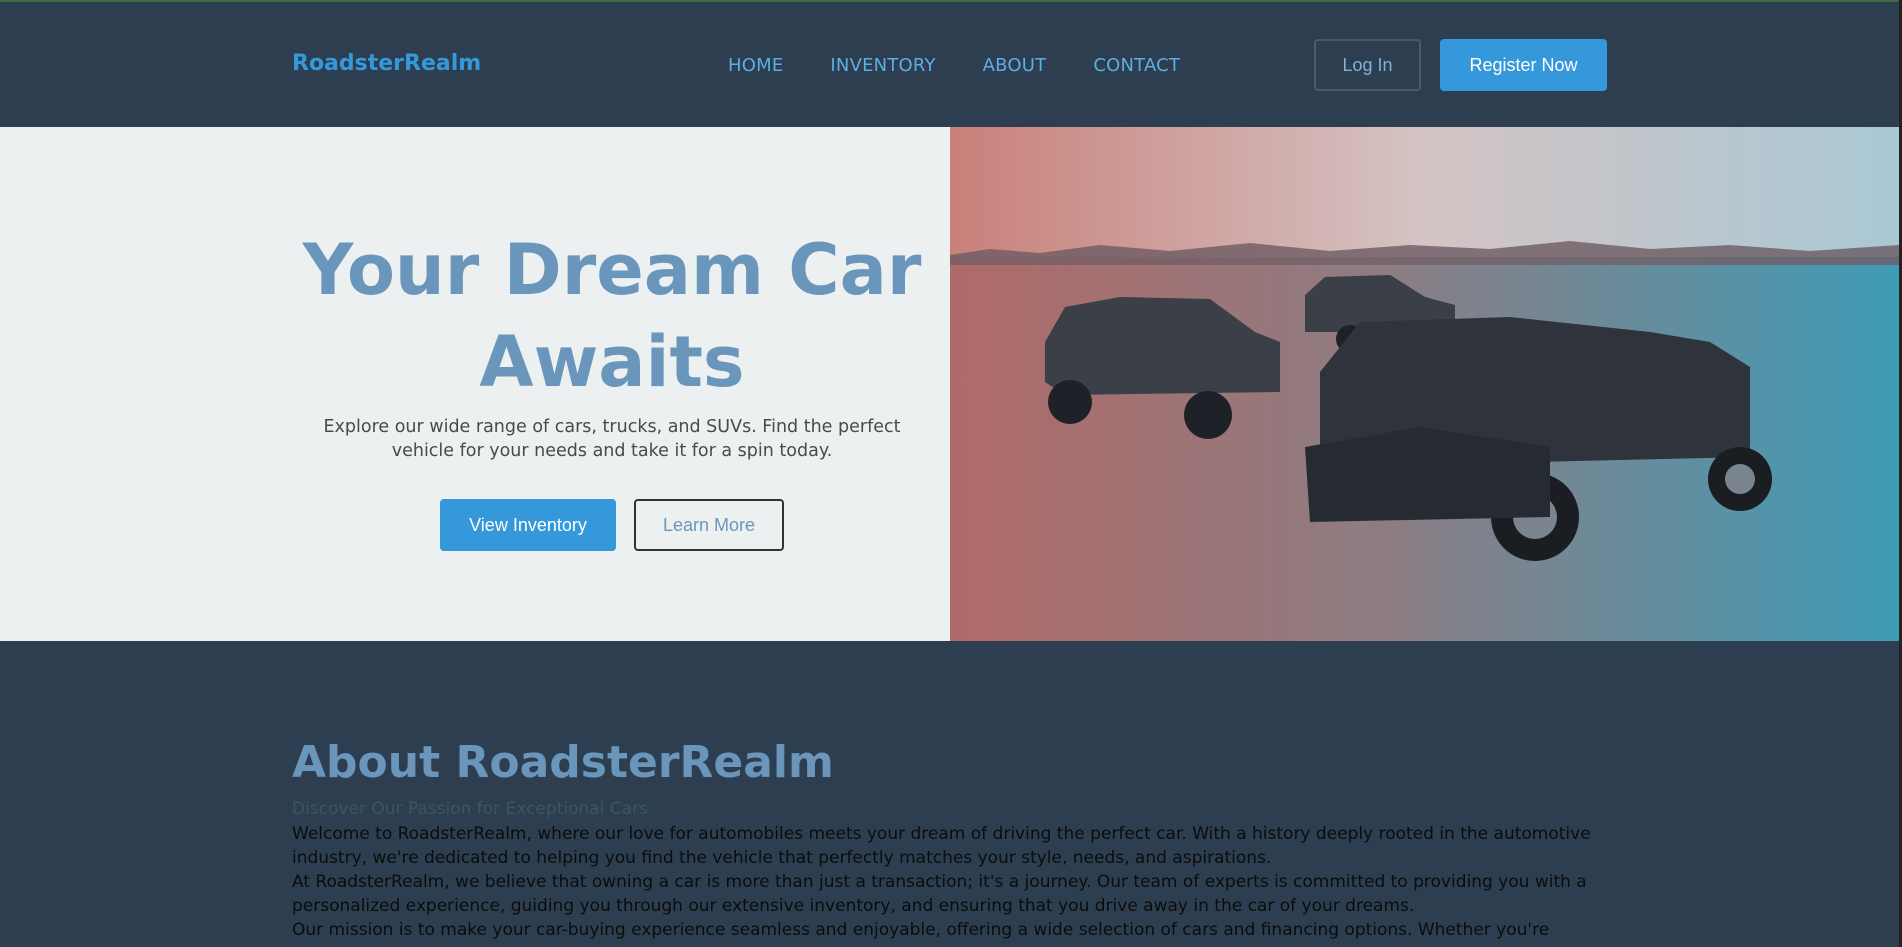 This screenshot has height=947, width=1902. What do you see at coordinates (1015, 65) in the screenshot?
I see `nav-link-about: ABOUT` at bounding box center [1015, 65].